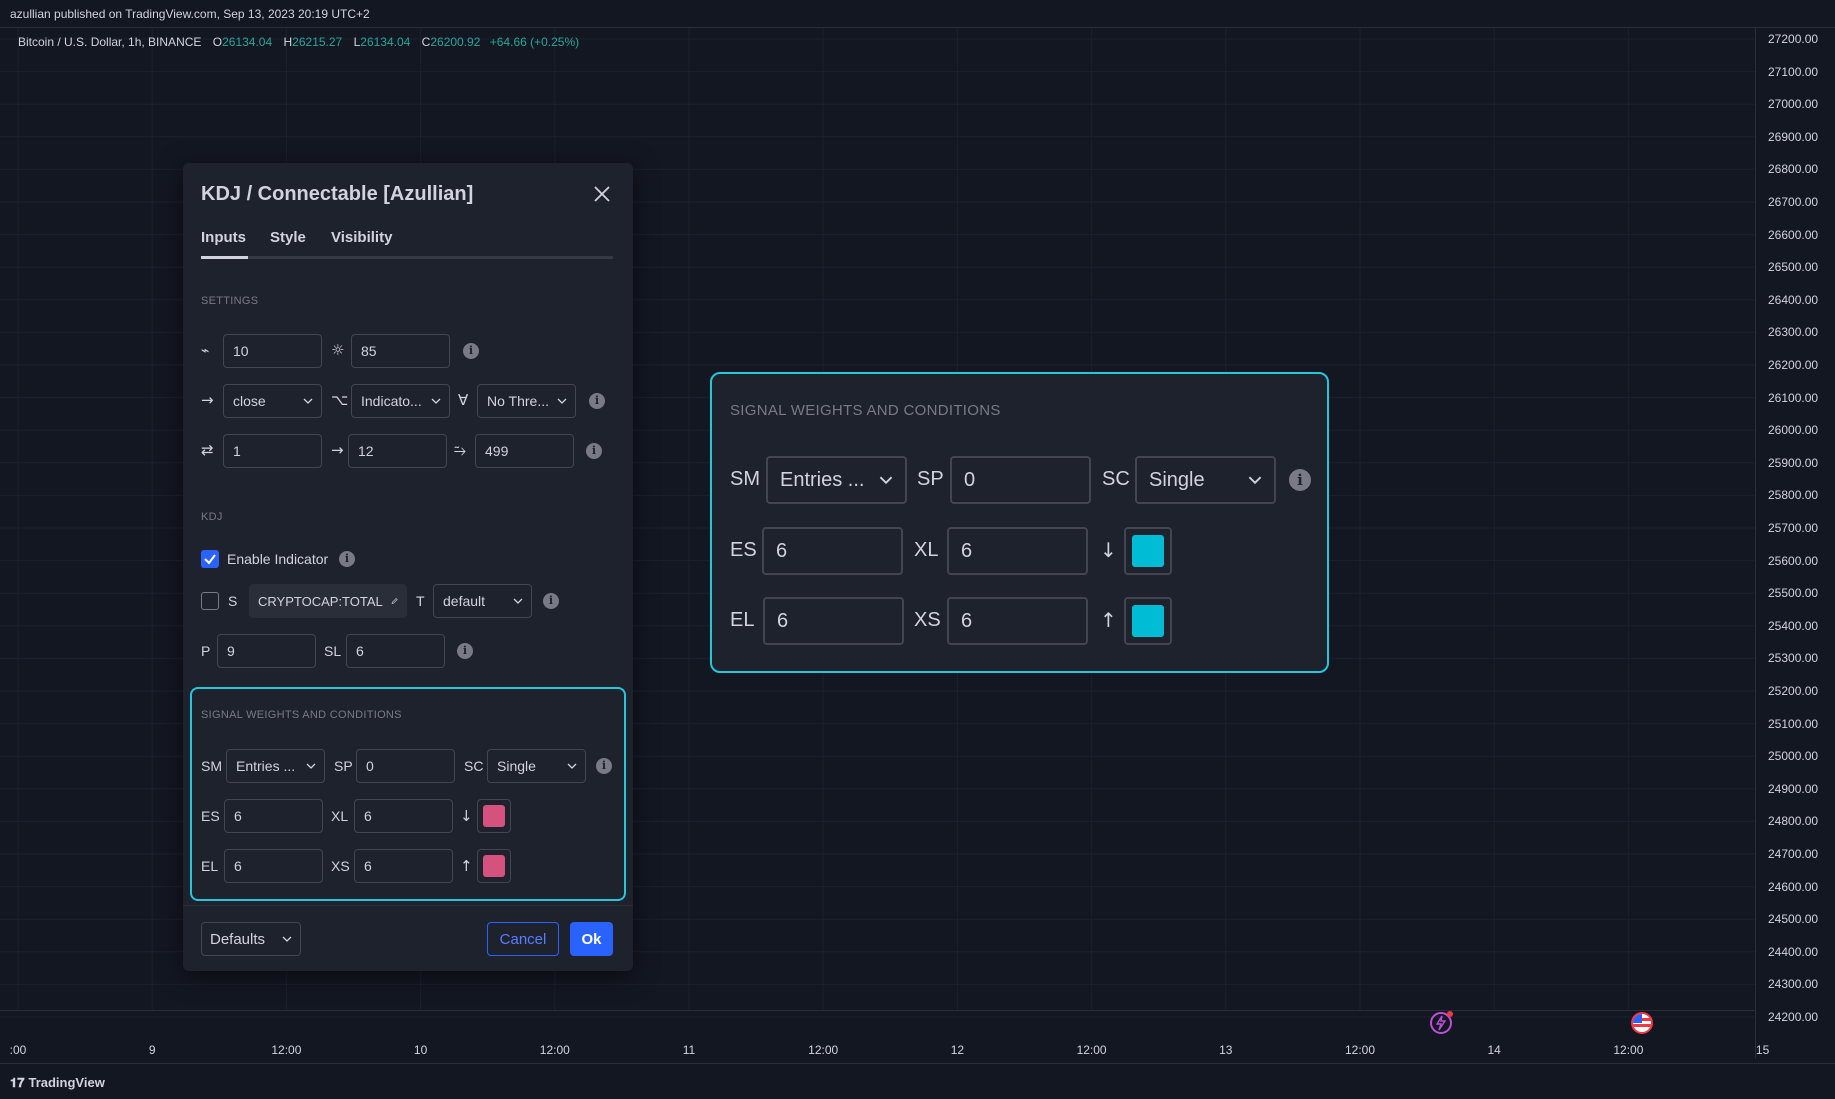  What do you see at coordinates (1793, 332) in the screenshot?
I see `price-tick-label: 26300.00` at bounding box center [1793, 332].